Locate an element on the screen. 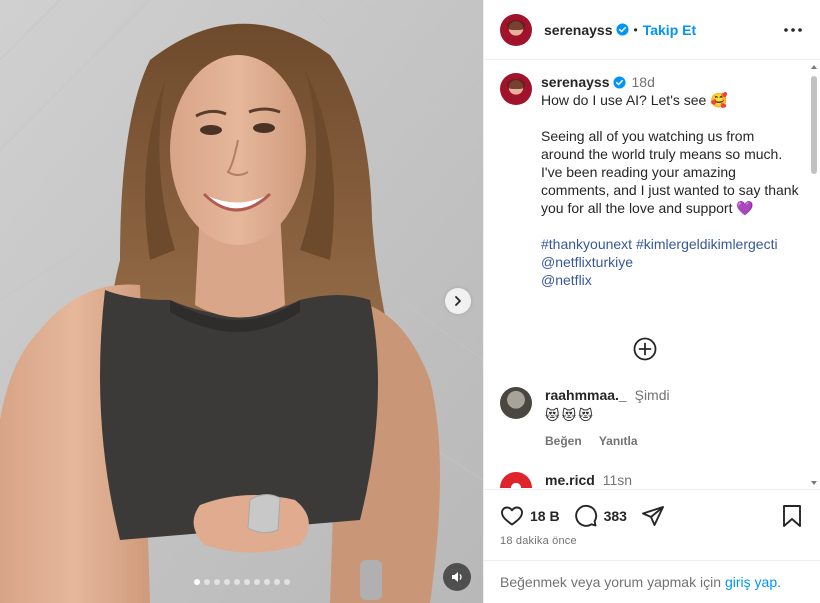 This screenshot has width=820, height=603. avatar is located at coordinates (516, 29).